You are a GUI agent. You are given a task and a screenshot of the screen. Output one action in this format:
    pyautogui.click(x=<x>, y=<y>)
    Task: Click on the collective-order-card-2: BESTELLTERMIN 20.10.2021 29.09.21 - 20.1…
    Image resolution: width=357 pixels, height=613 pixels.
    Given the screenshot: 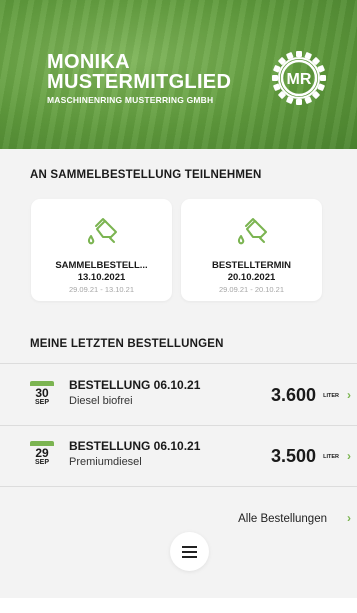 What is the action you would take?
    pyautogui.click(x=251, y=250)
    